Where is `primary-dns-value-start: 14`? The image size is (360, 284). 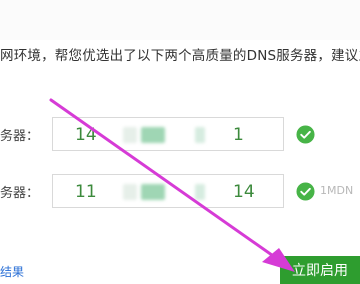 primary-dns-value-start: 14 is located at coordinates (86, 135).